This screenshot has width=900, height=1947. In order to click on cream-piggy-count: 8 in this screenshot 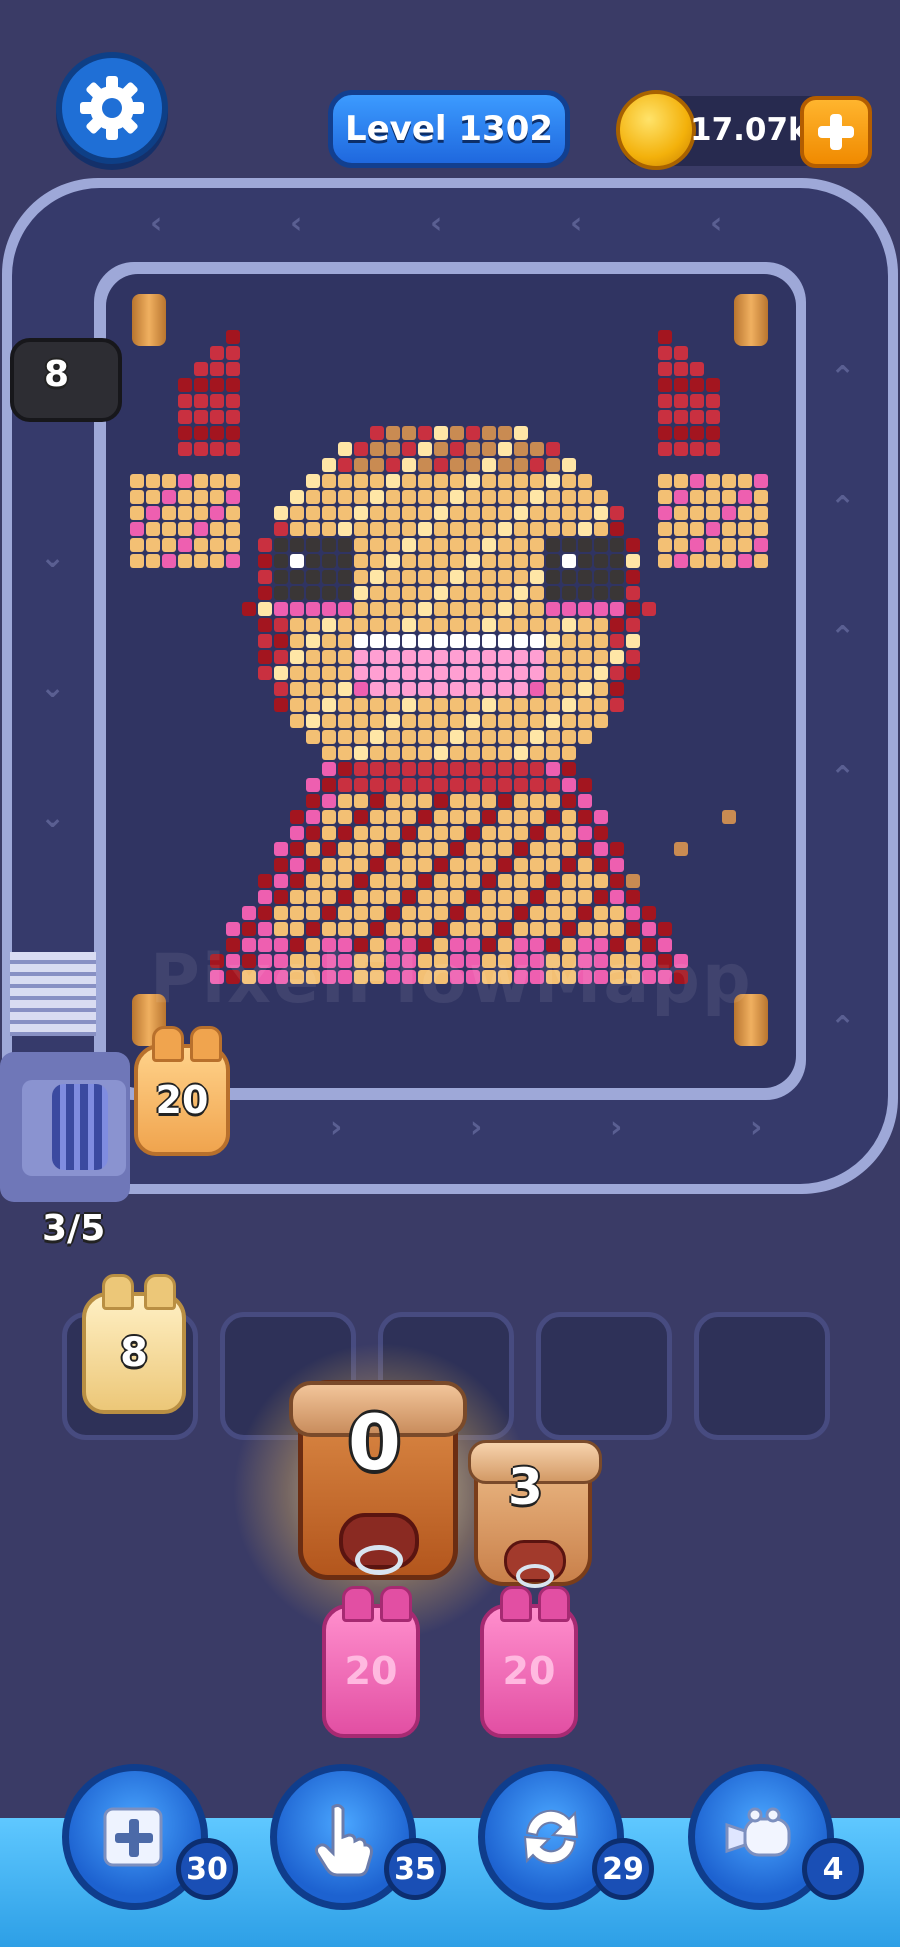, I will do `click(134, 1353)`.